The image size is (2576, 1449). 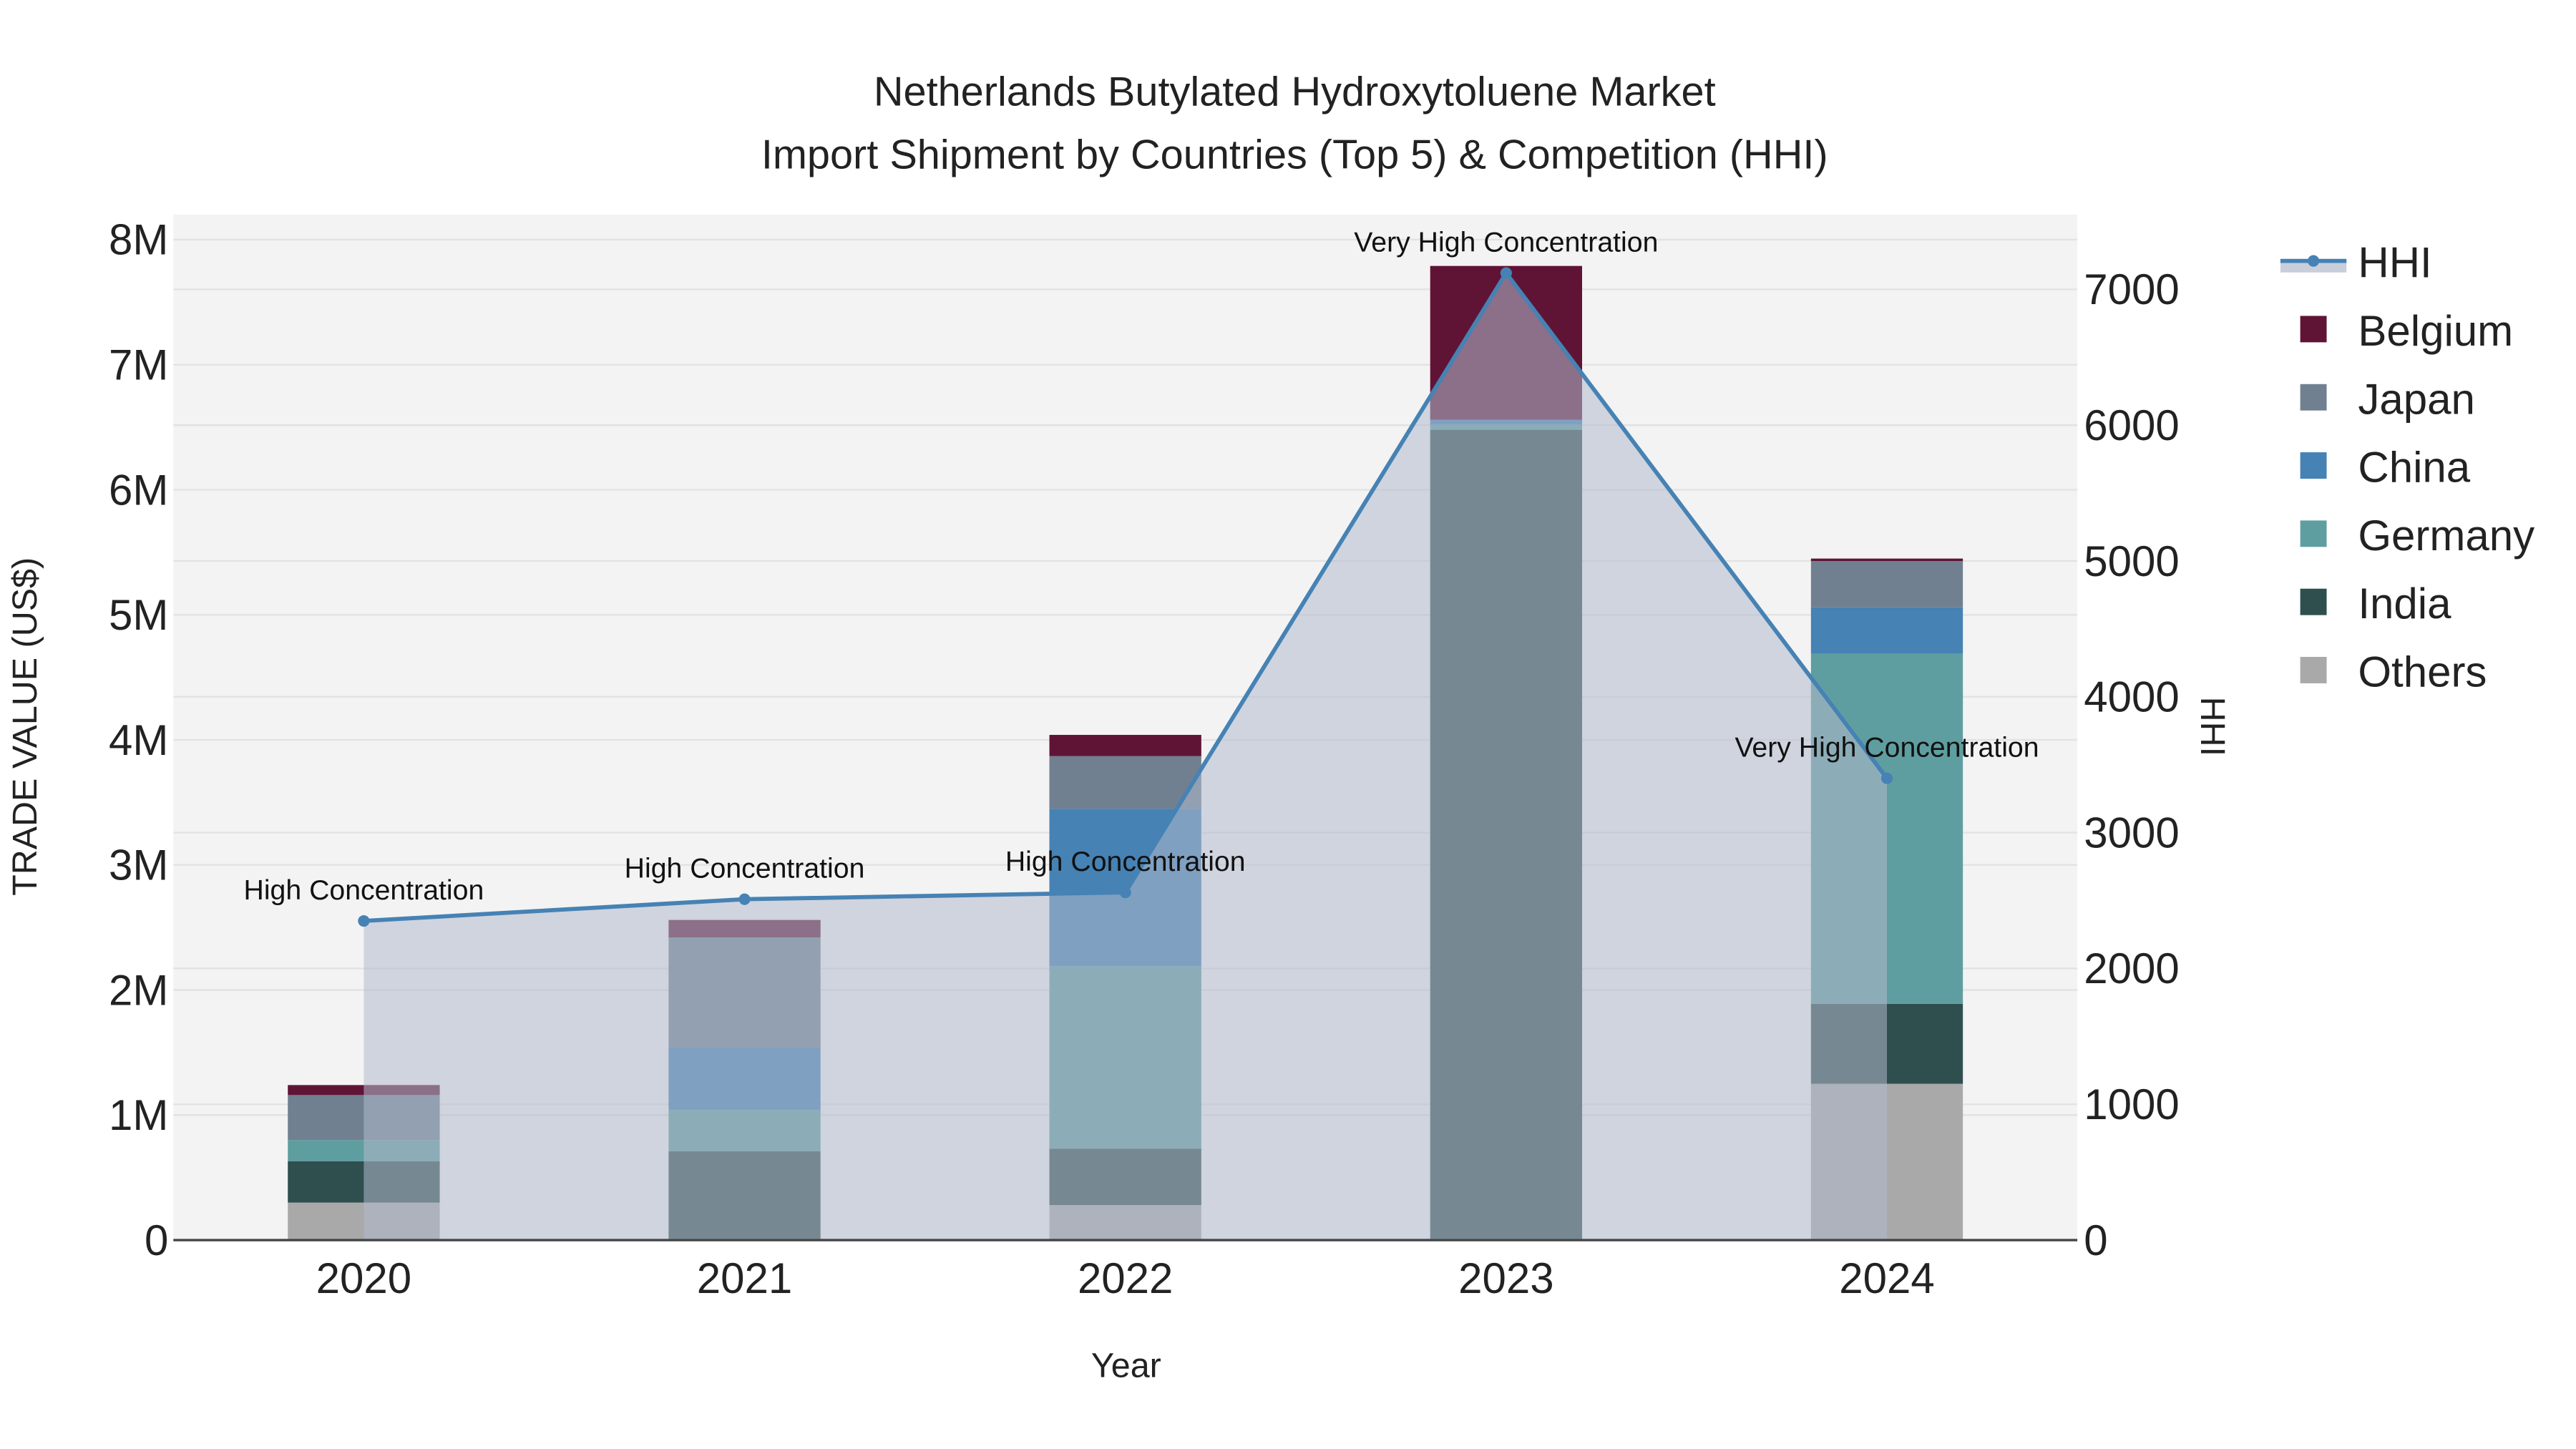 What do you see at coordinates (2131, 561) in the screenshot?
I see `y2-tick-label: 5000` at bounding box center [2131, 561].